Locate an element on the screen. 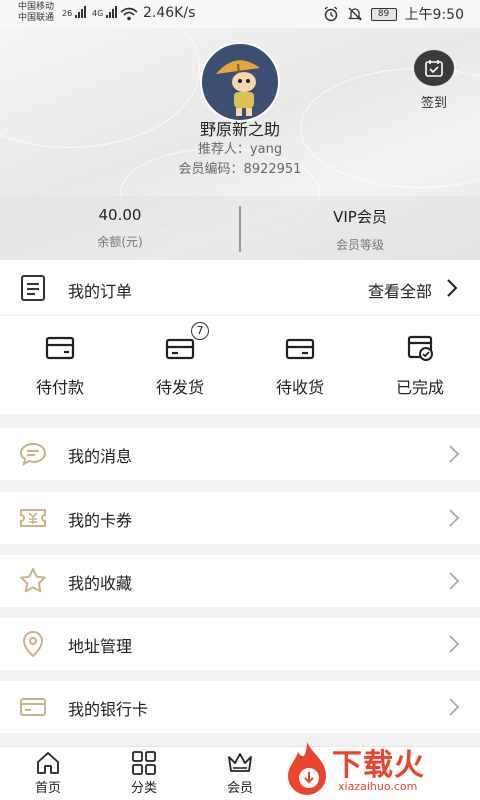 Image resolution: width=480 pixels, height=800 pixels. watermark-logo: 下载火 xiazaihuo.com is located at coordinates (381, 768).